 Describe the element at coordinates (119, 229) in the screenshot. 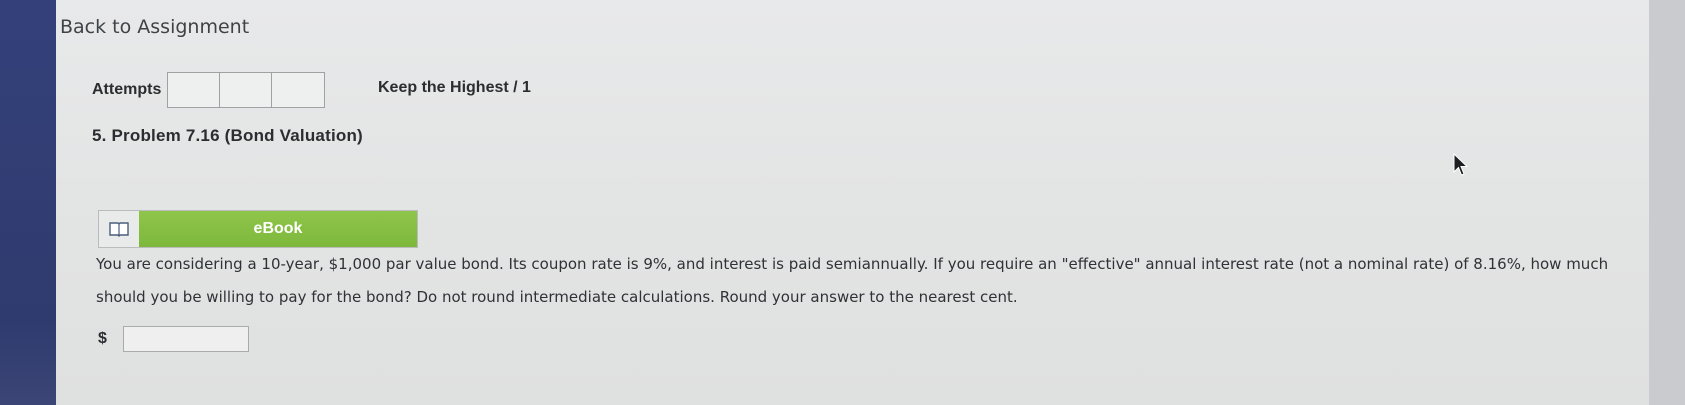

I see `book-icon` at that location.